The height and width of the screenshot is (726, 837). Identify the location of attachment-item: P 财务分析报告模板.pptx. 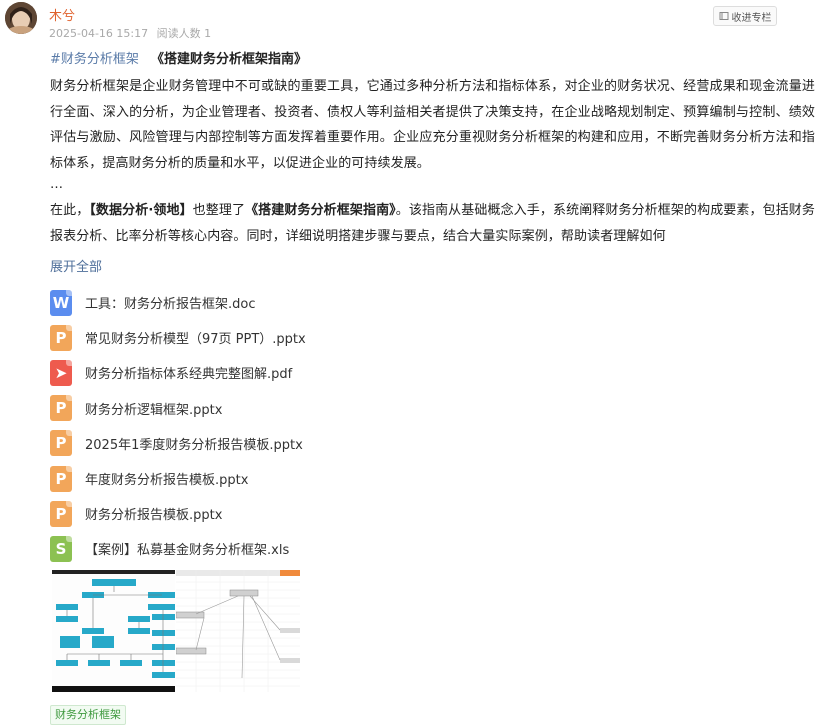
(178, 513).